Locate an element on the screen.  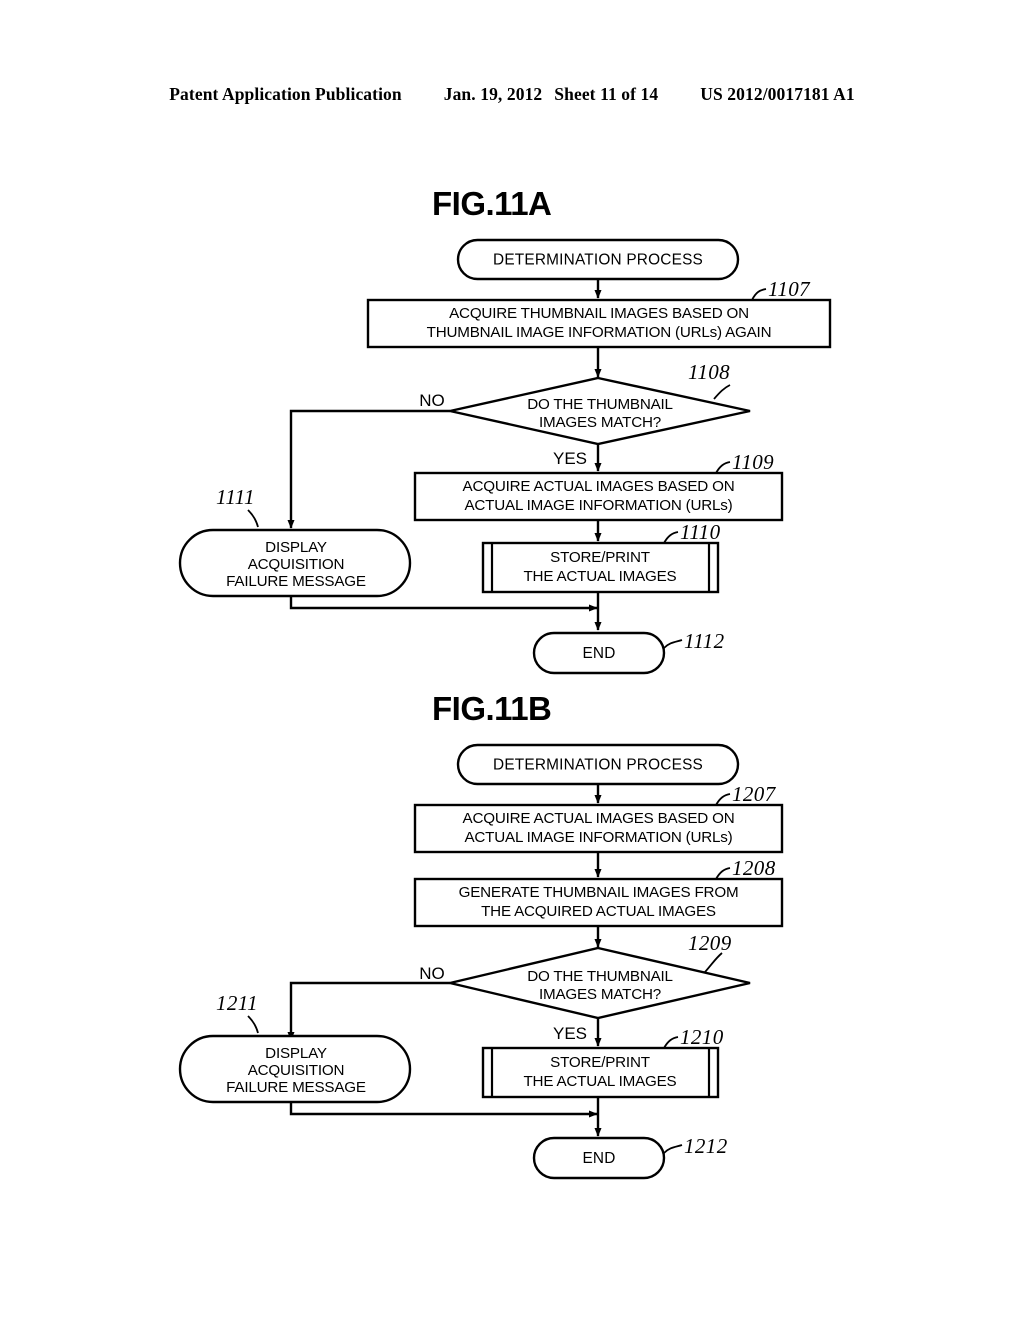
ref-number-1112: 1112 is located at coordinates (704, 641).